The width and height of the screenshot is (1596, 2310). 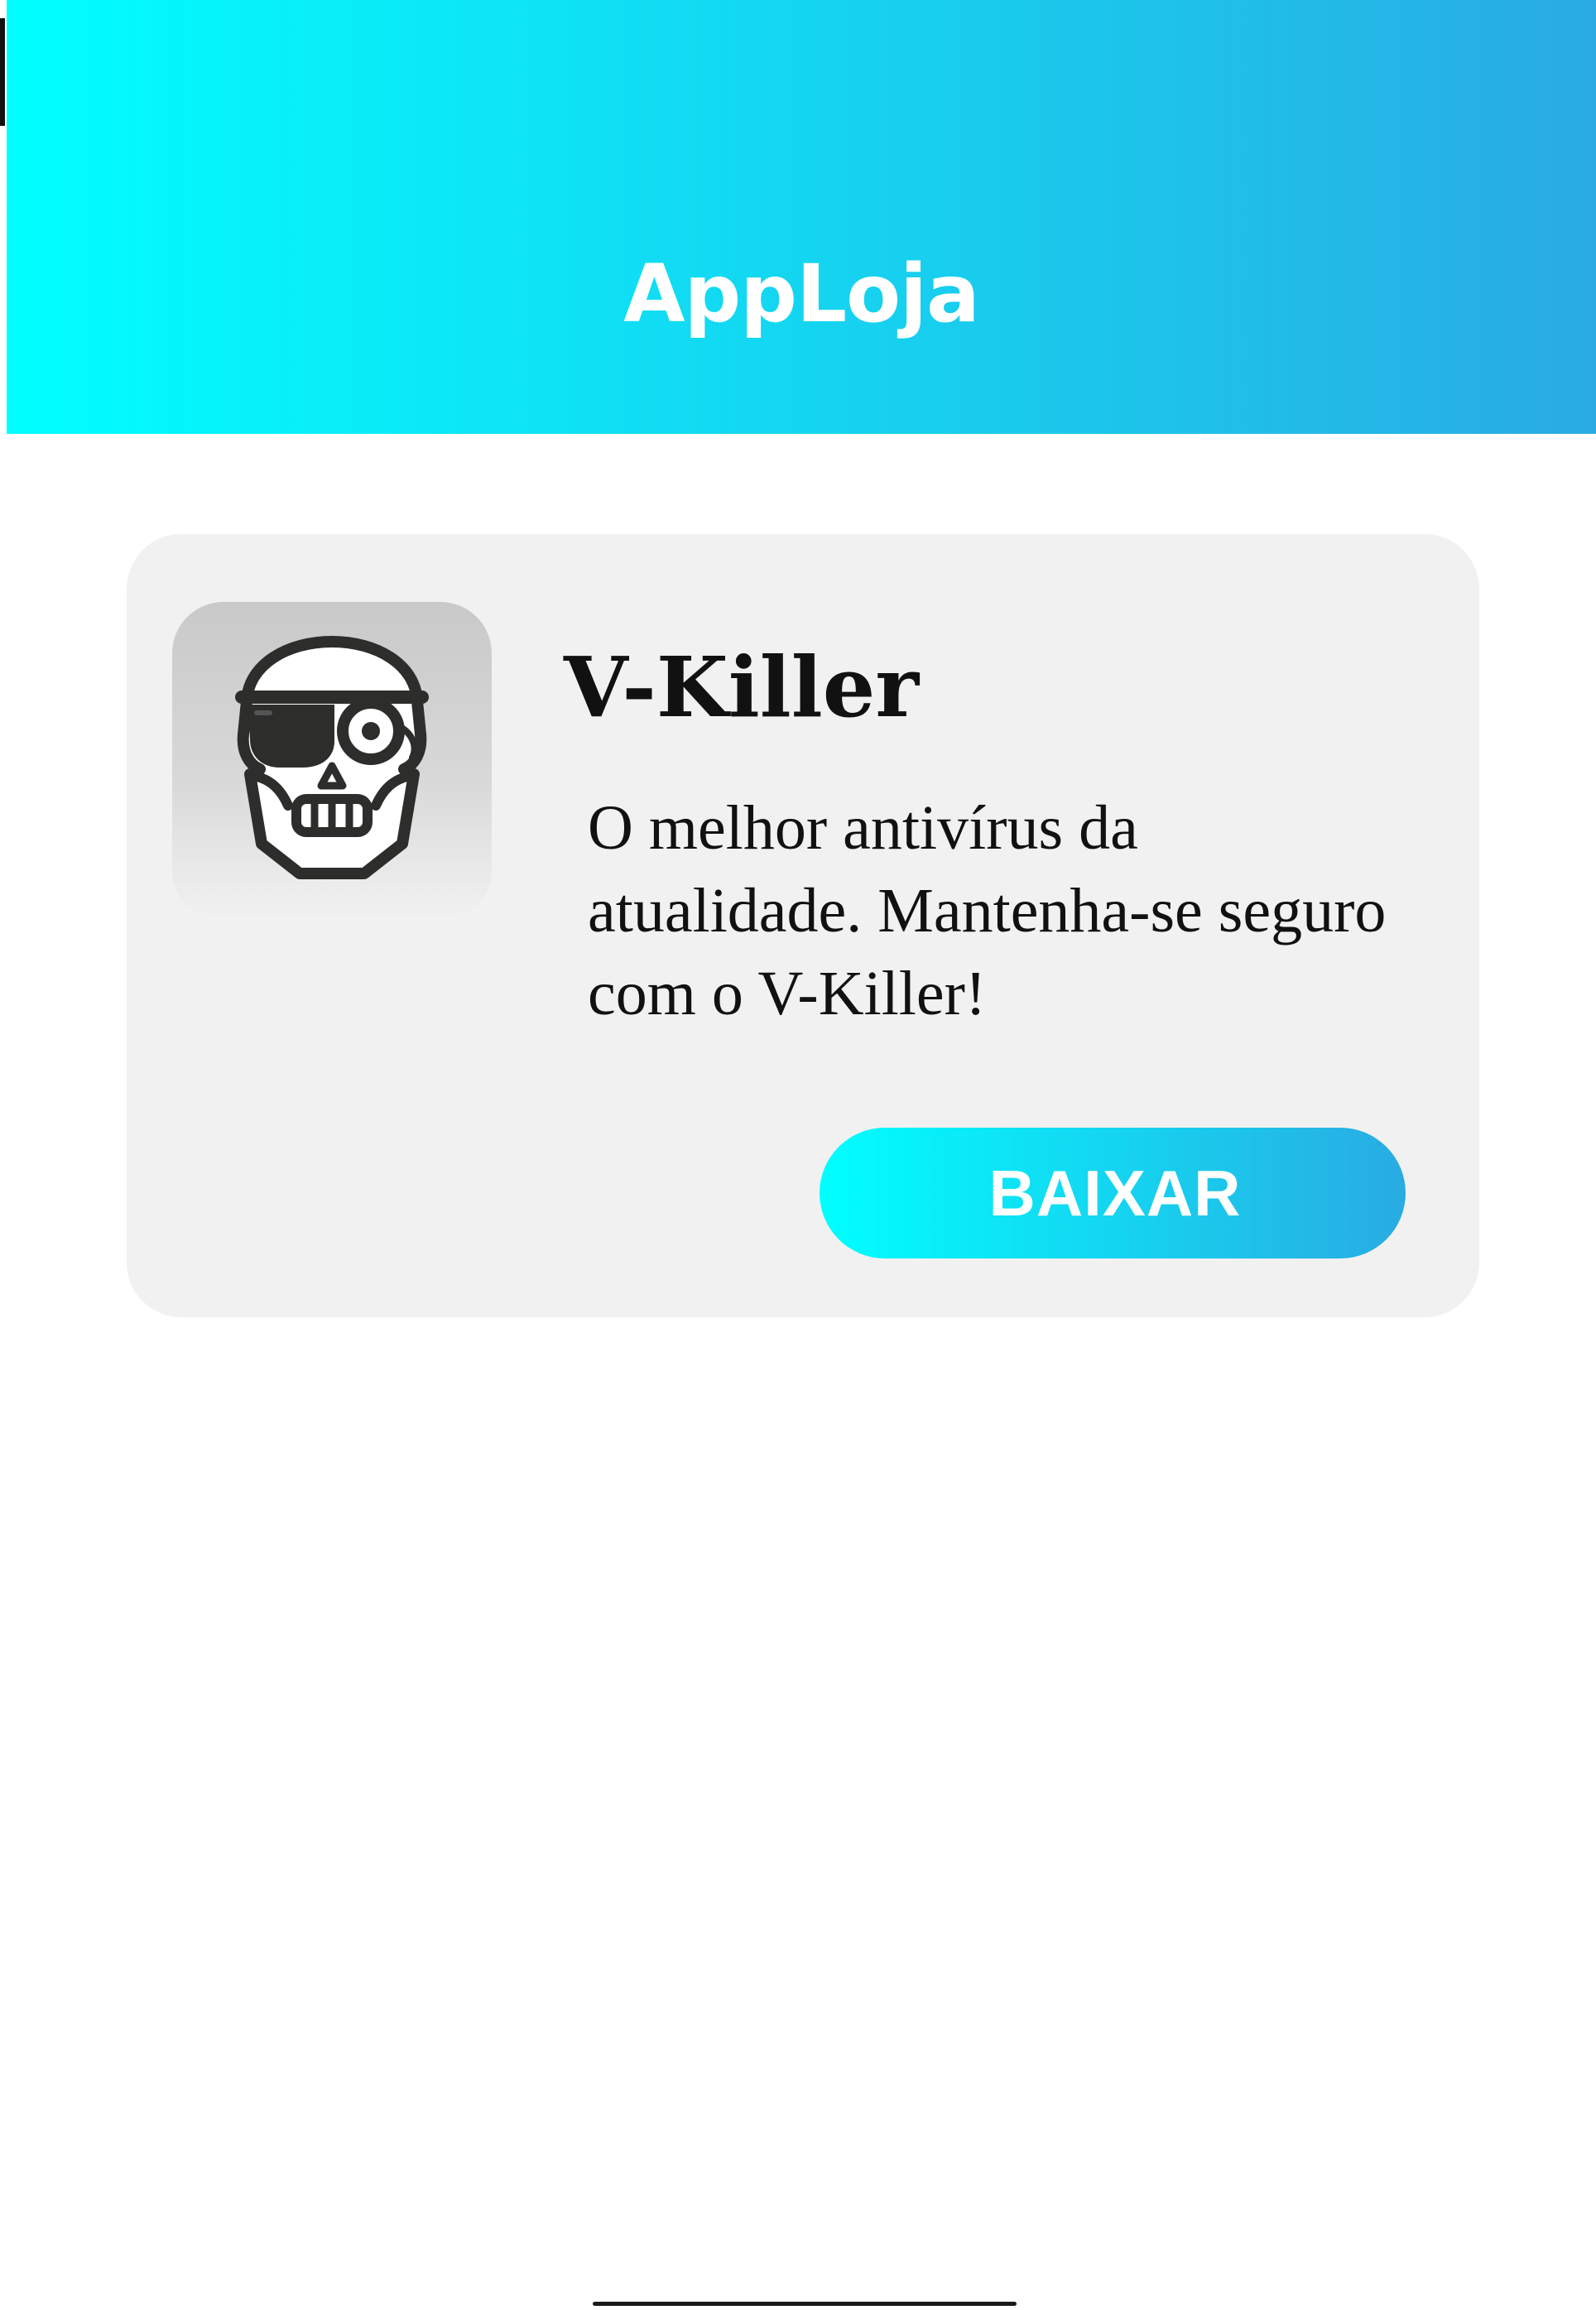 What do you see at coordinates (805, 2304) in the screenshot?
I see `home-indicator` at bounding box center [805, 2304].